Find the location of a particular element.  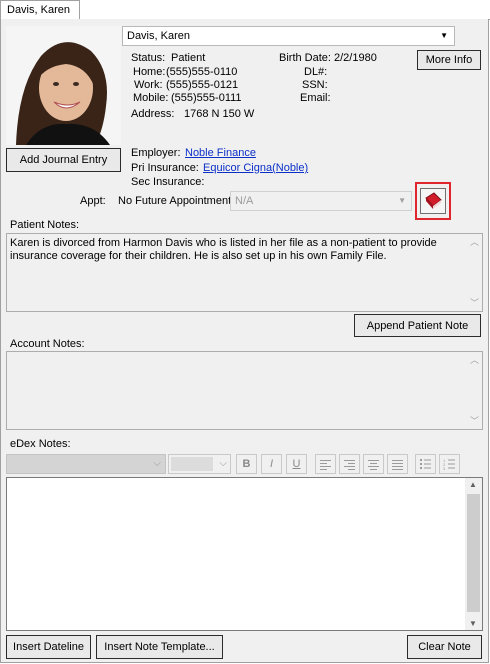

align-right-icon is located at coordinates (349, 464).